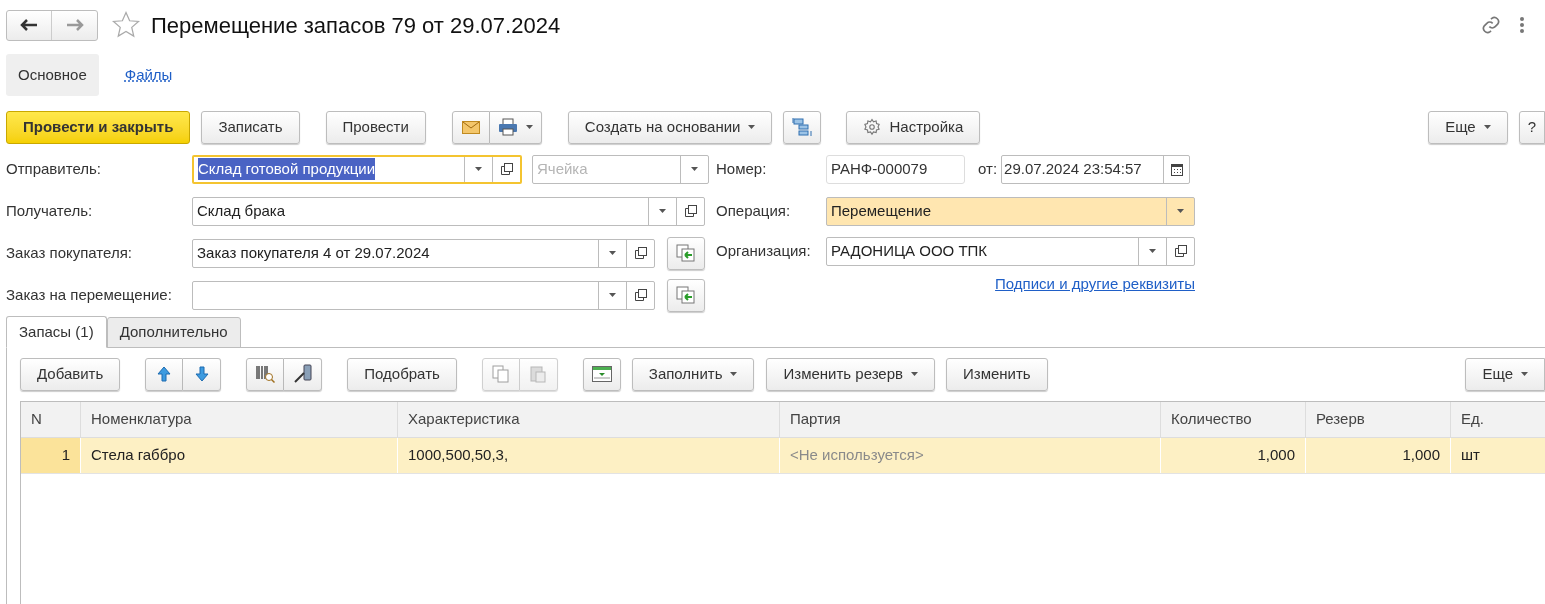  I want to click on details-link: Подписи и другие реквизиты, so click(1095, 284).